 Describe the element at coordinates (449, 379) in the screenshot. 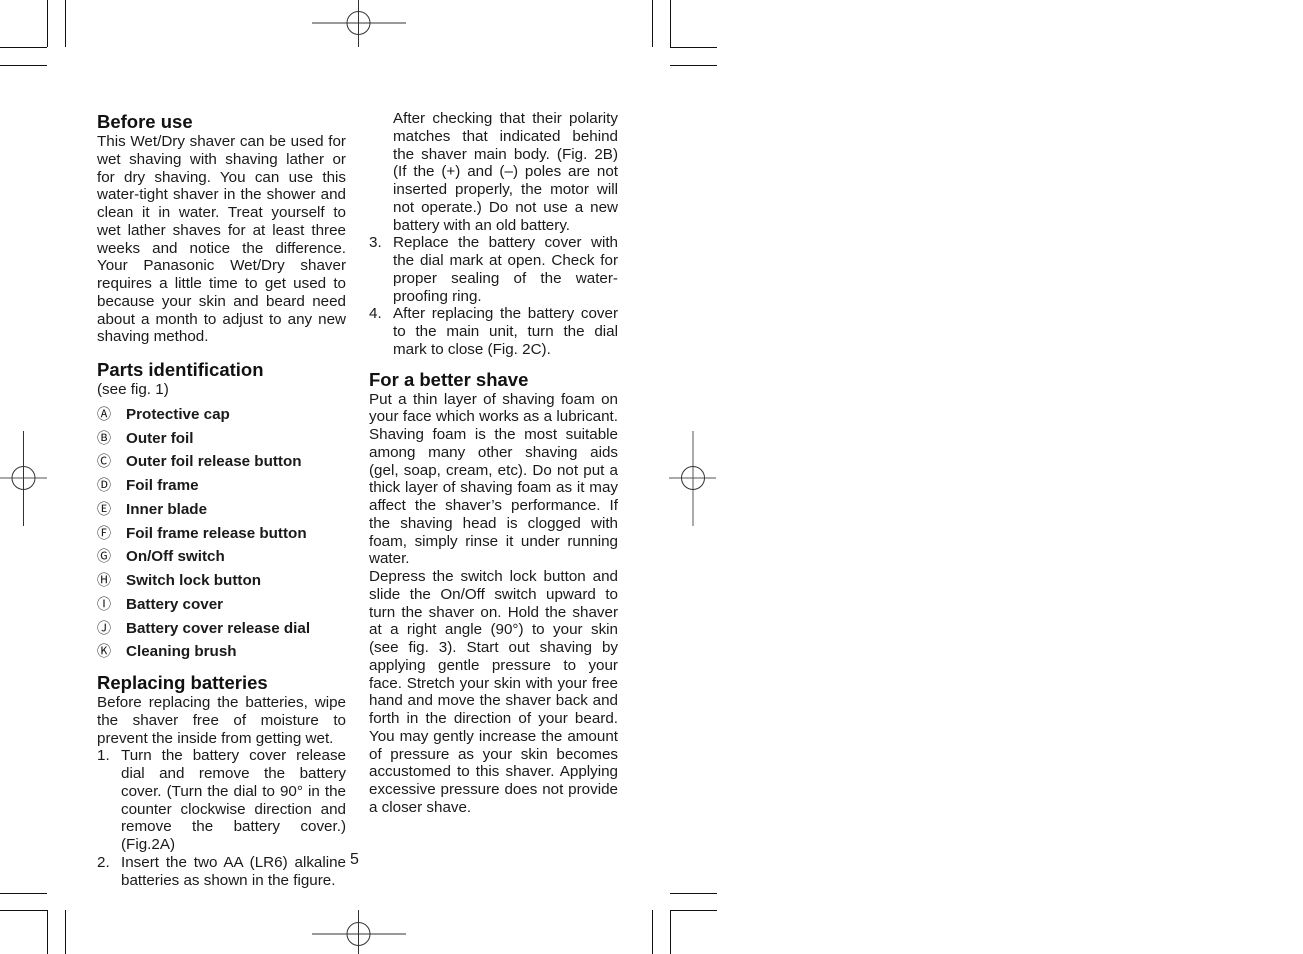

I see `section-heading: For a better shave` at that location.